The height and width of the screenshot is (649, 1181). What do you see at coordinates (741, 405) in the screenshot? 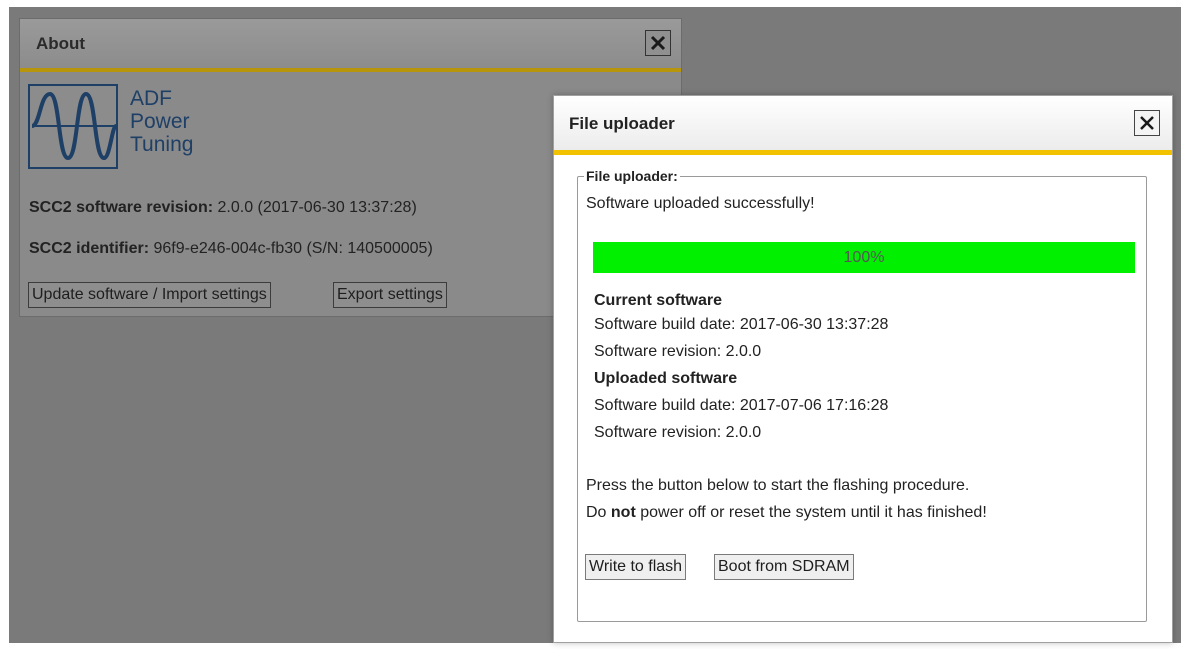
I see `uploaded-build-date: Software build date: 2017-07-06 17:16:28` at bounding box center [741, 405].